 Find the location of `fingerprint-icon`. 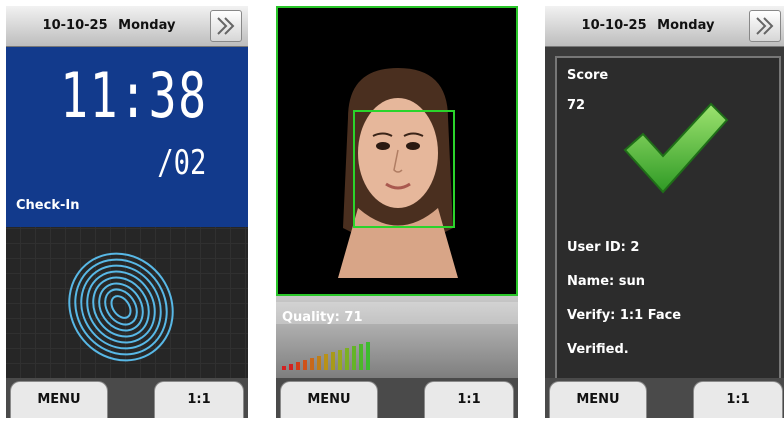

fingerprint-icon is located at coordinates (121, 307).